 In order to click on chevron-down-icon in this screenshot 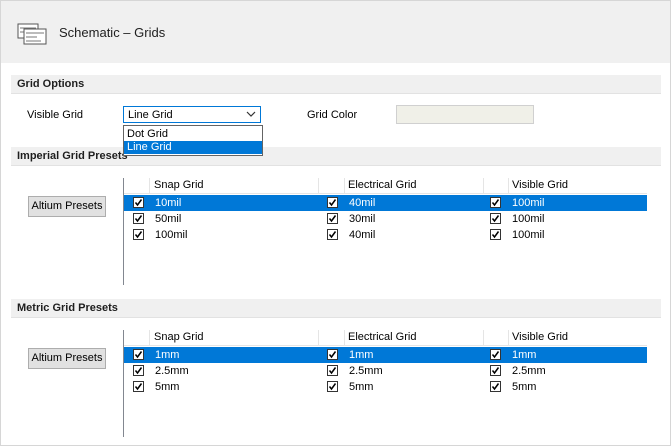, I will do `click(251, 114)`.